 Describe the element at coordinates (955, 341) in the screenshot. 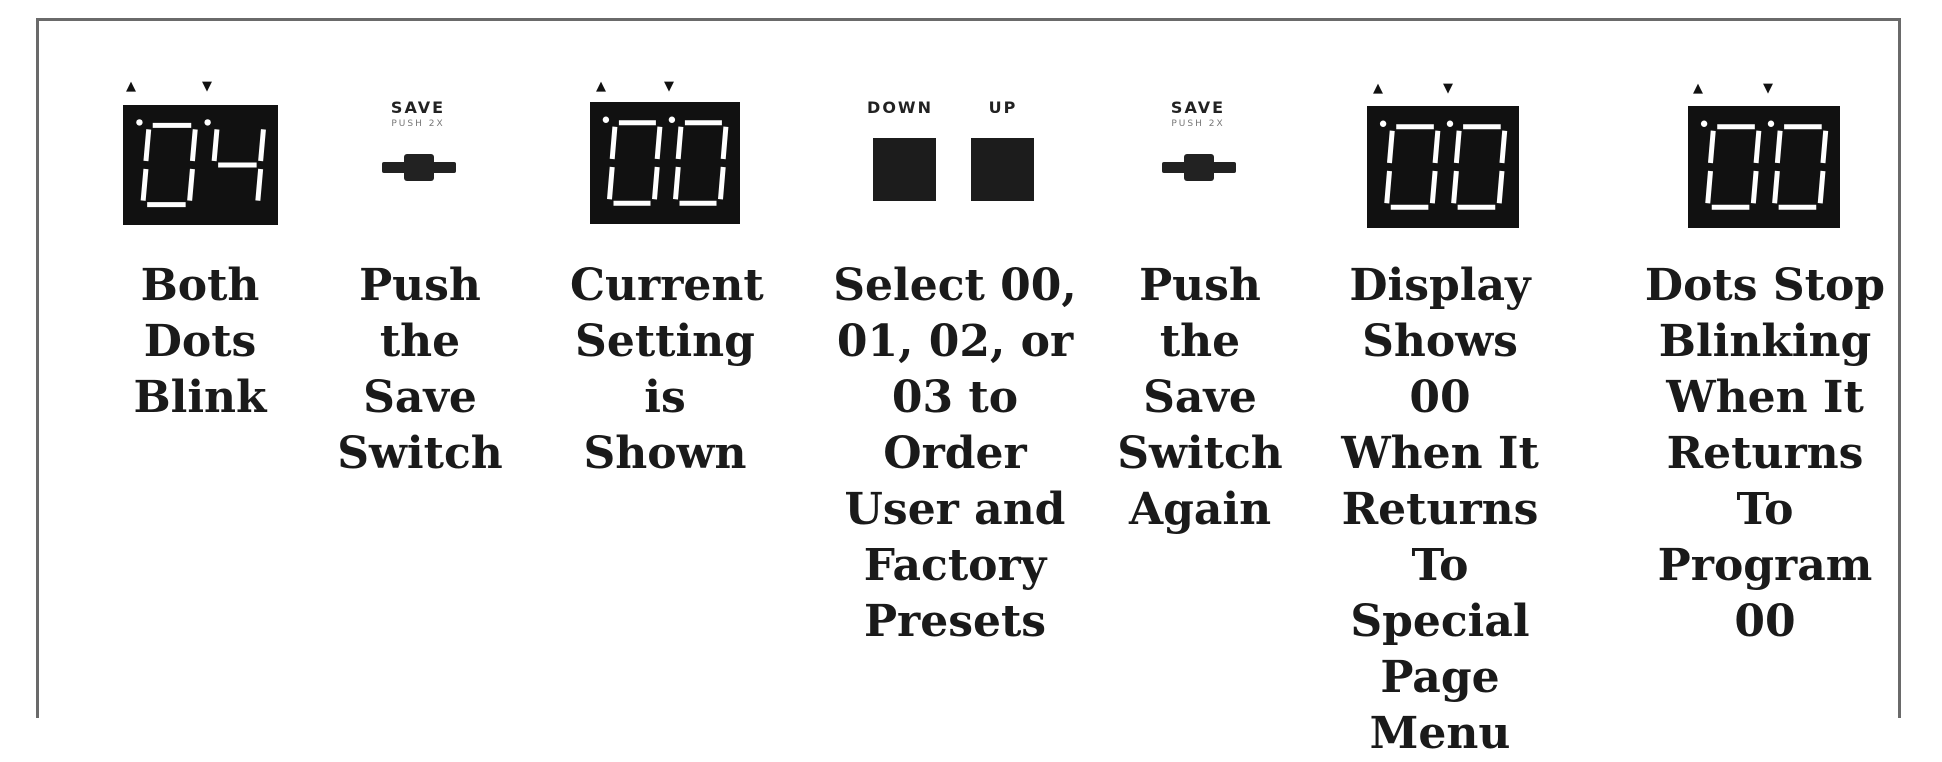

I see `caption-line: 01, 02, or` at that location.